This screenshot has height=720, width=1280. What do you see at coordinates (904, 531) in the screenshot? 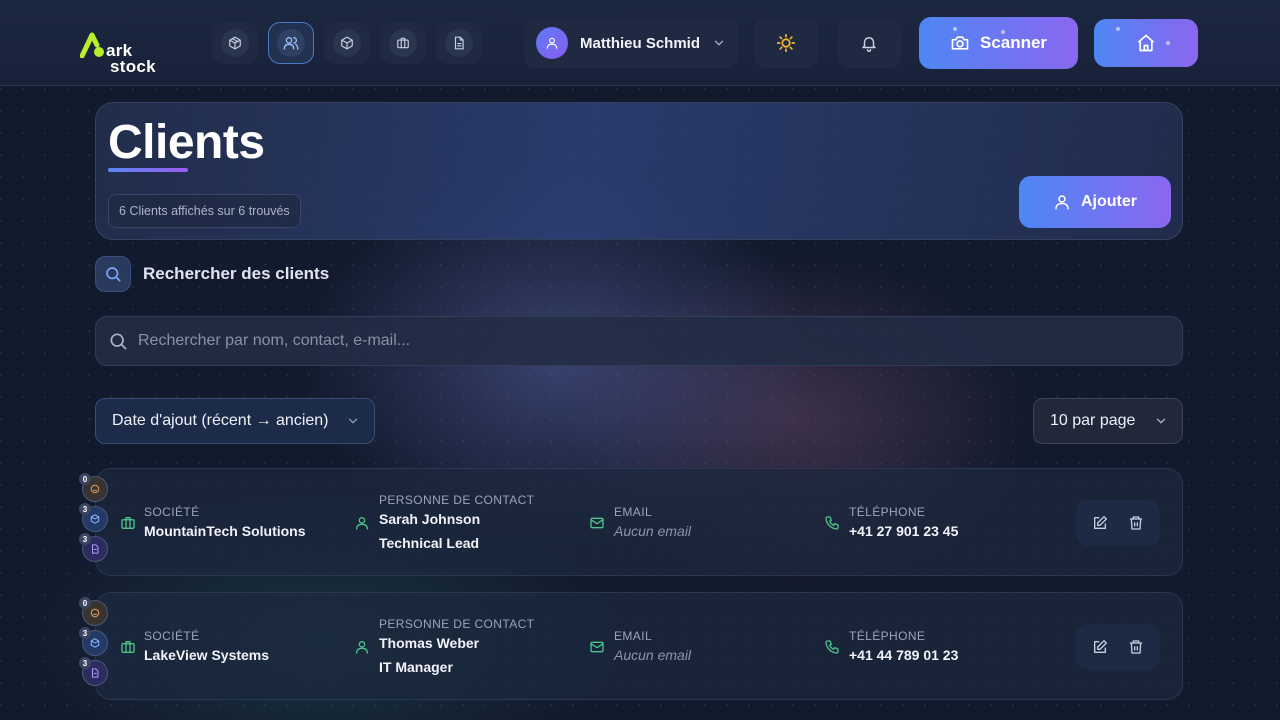
I see `phone-value: +41 27 901 23 45` at bounding box center [904, 531].